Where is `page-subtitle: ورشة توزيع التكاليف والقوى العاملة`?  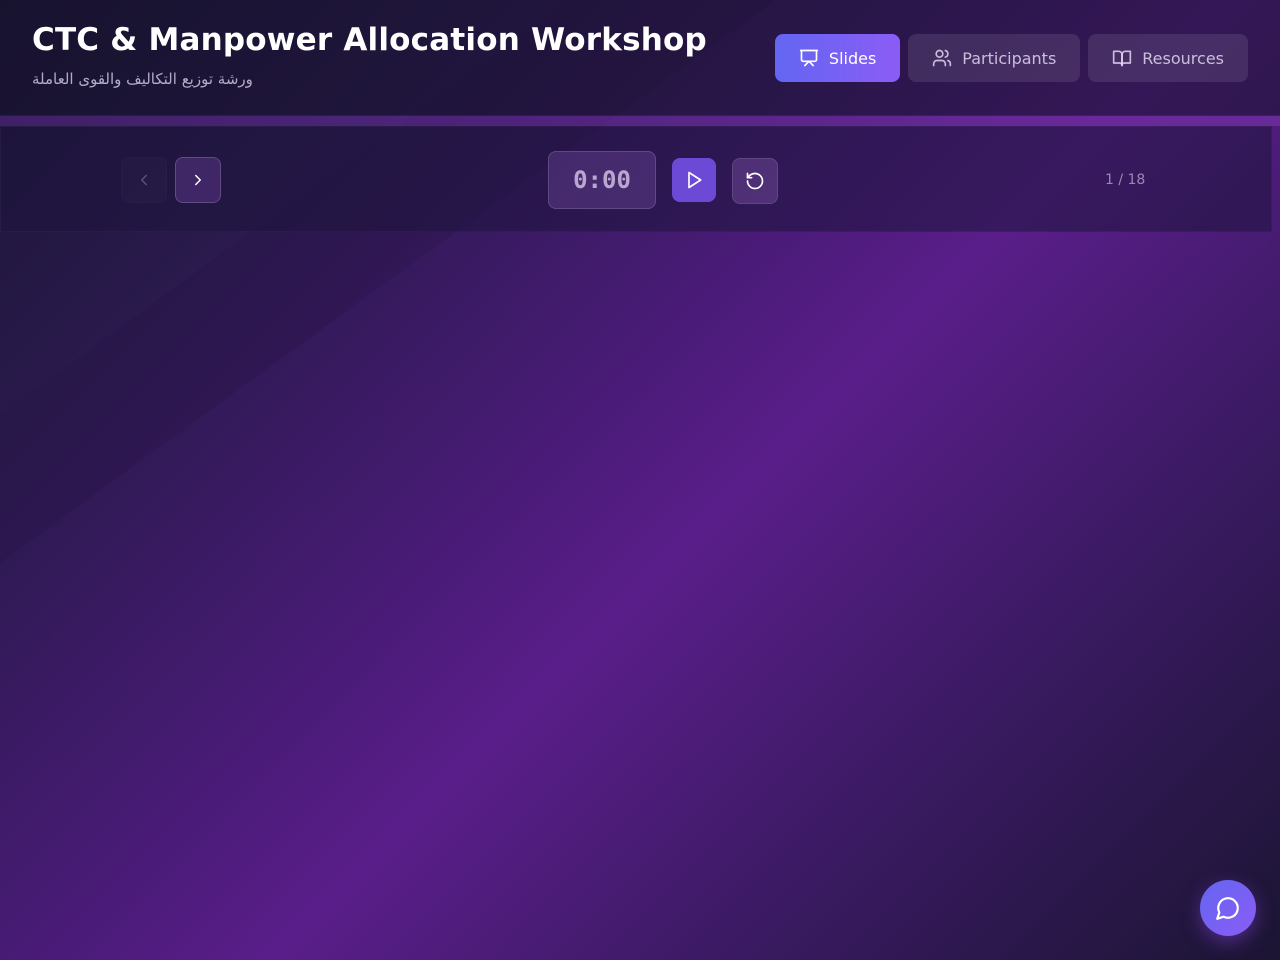 page-subtitle: ورشة توزيع التكاليف والقوى العاملة is located at coordinates (142, 79).